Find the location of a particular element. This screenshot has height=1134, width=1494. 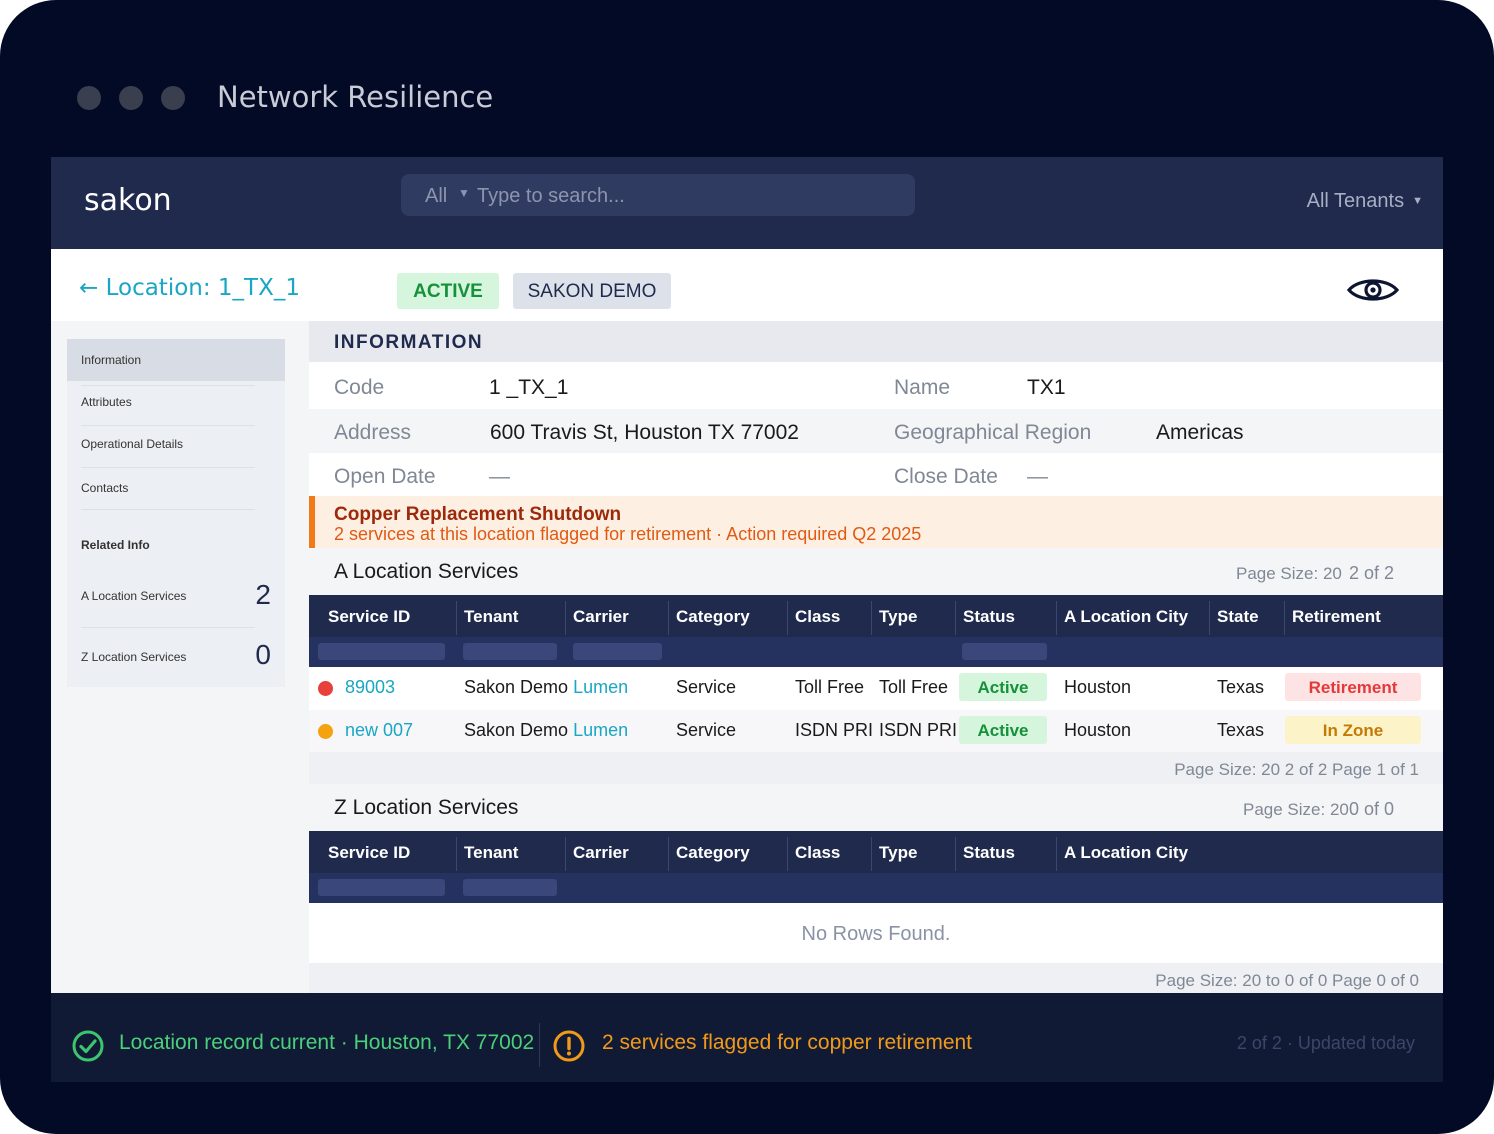

a-location-count: 2 is located at coordinates (263, 594).